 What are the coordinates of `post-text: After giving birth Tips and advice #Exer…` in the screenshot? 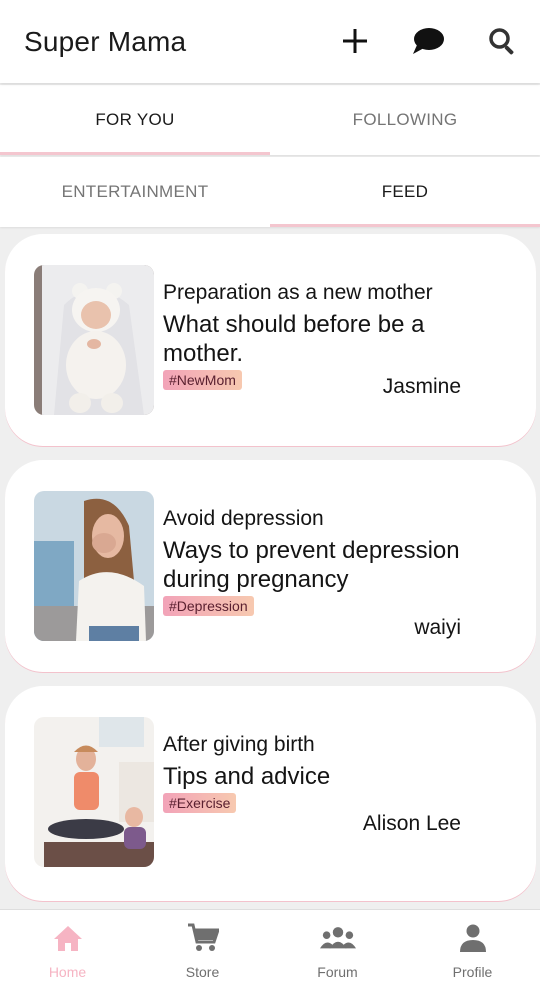 It's located at (323, 772).